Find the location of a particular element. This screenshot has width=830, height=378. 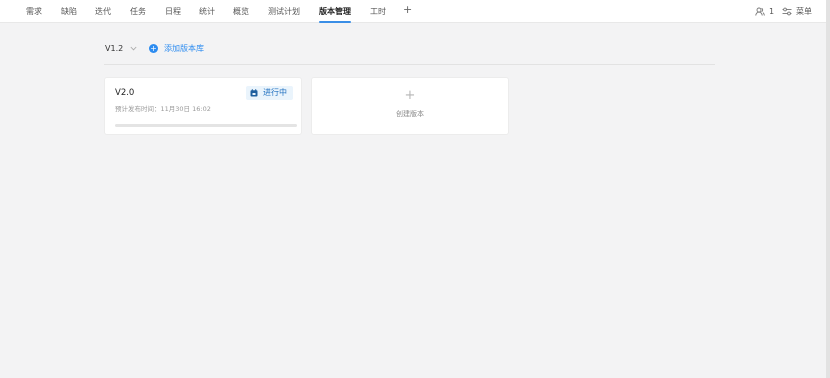

menu-button: 菜单 is located at coordinates (797, 11).